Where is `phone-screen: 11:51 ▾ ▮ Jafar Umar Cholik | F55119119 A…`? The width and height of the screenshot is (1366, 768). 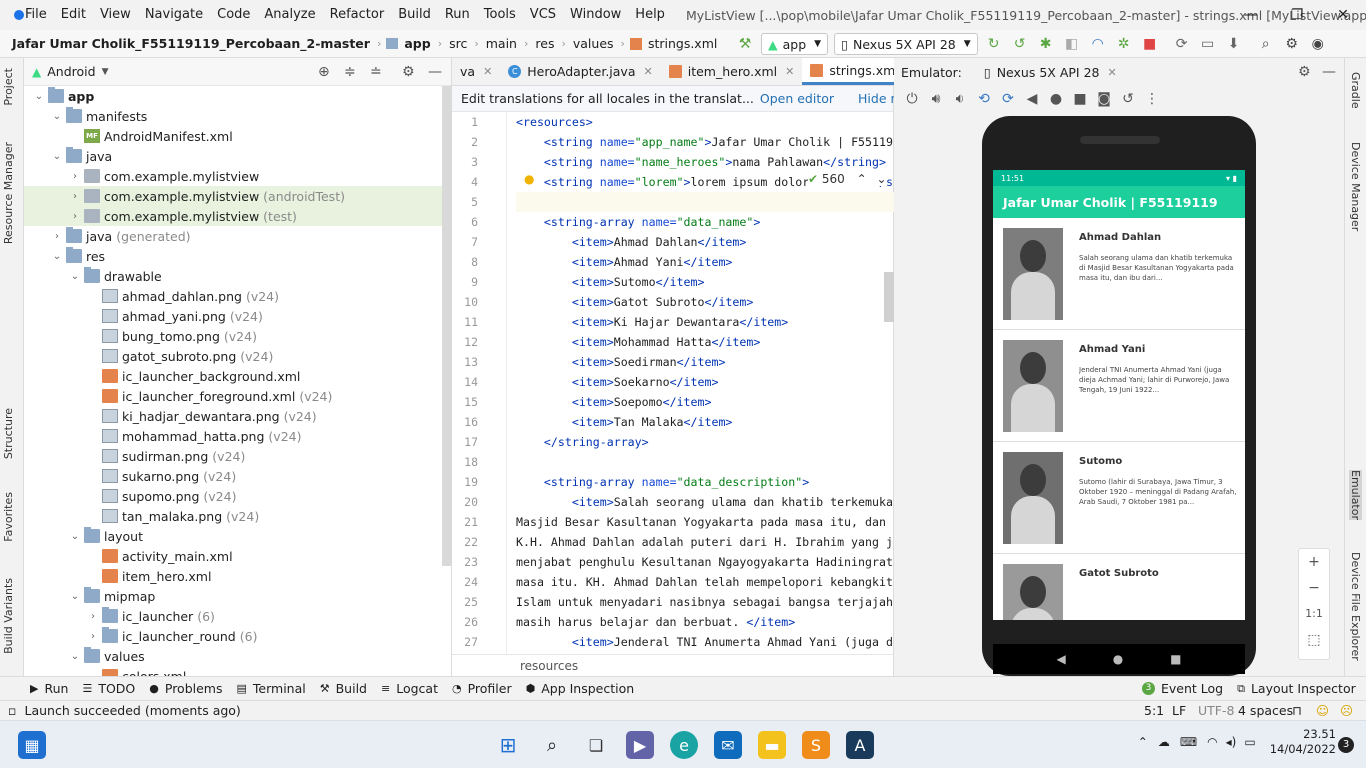 phone-screen: 11:51 ▾ ▮ Jafar Umar Cholik | F55119119 A… is located at coordinates (1119, 395).